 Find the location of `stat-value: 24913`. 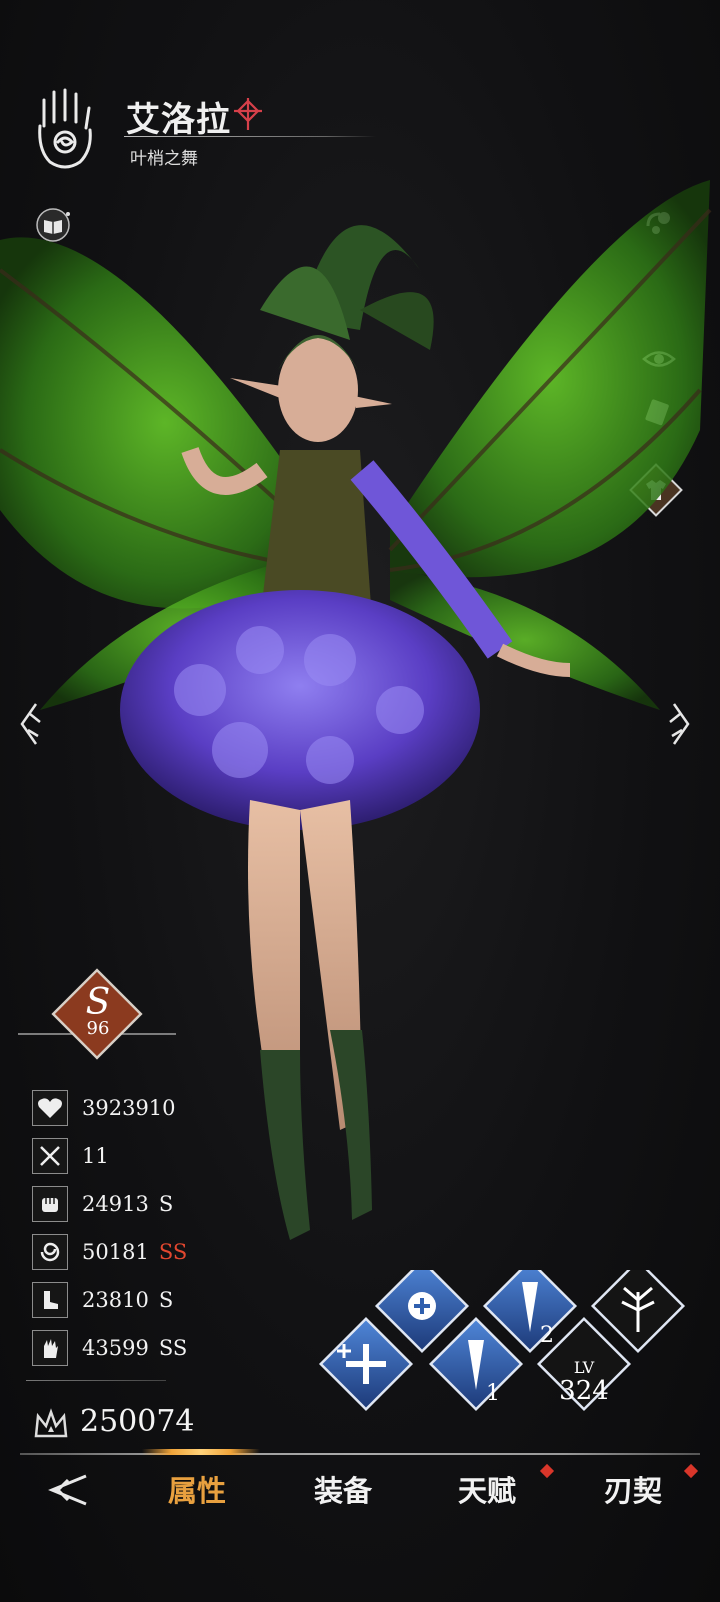

stat-value: 24913 is located at coordinates (115, 1204).